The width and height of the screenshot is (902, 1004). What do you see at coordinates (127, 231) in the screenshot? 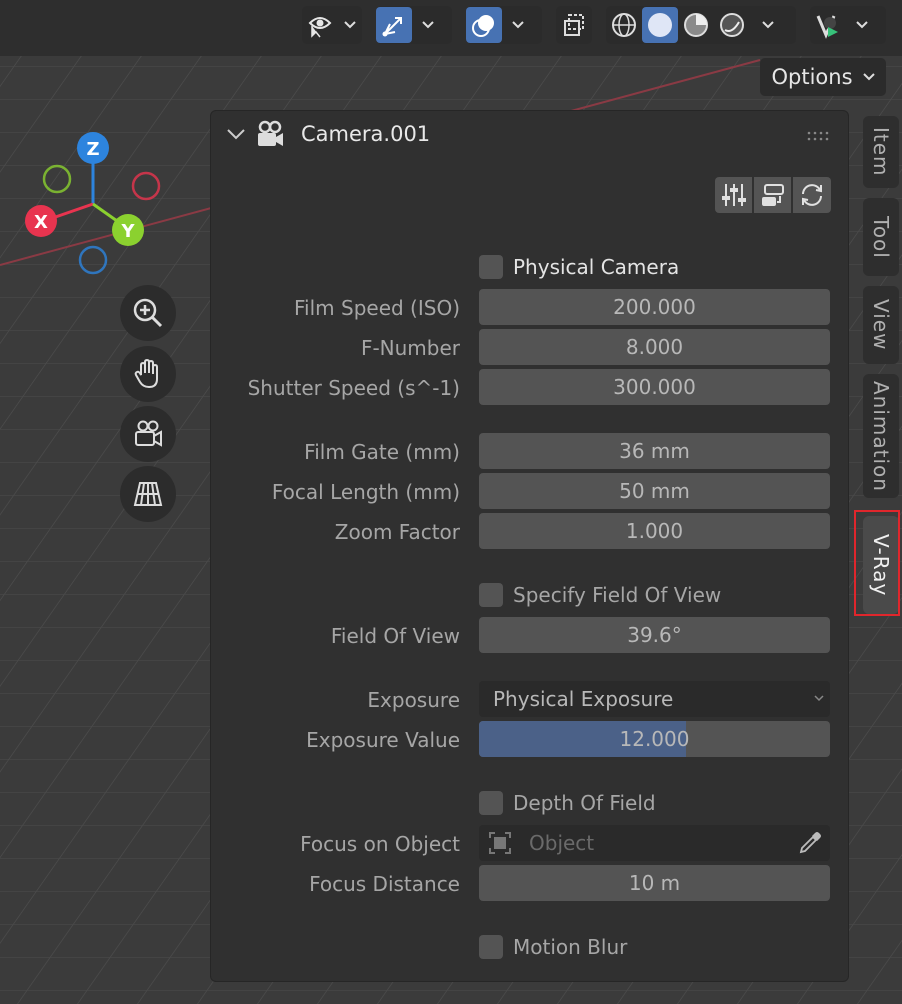
I see `y-axis-label: Y` at bounding box center [127, 231].